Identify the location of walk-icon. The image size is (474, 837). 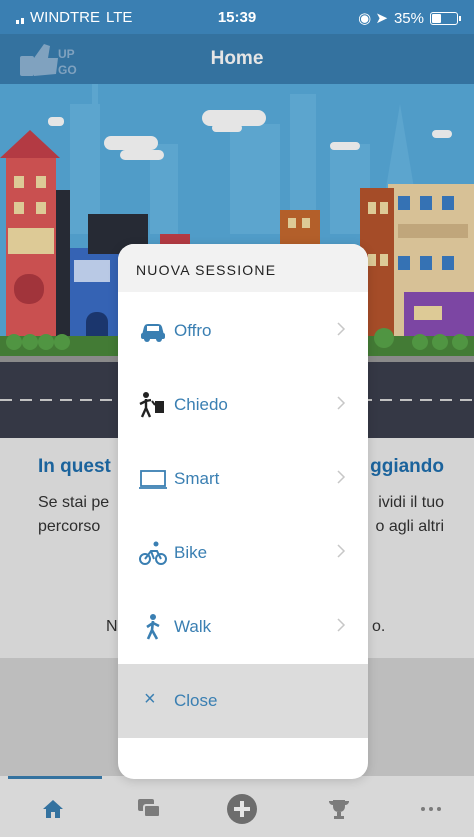
(153, 627).